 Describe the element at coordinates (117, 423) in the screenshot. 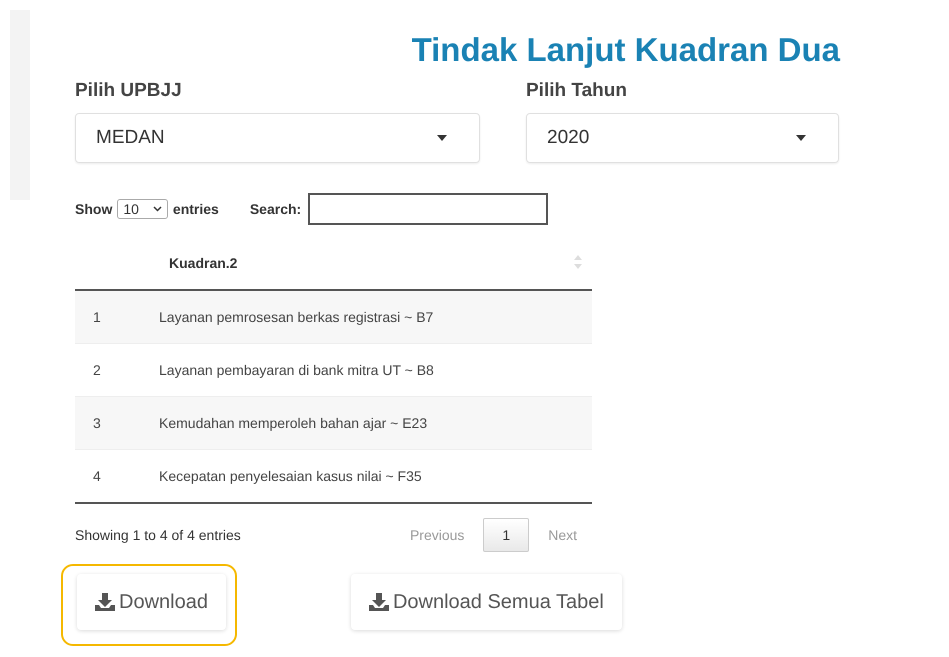

I see `table-cell: 3` at that location.